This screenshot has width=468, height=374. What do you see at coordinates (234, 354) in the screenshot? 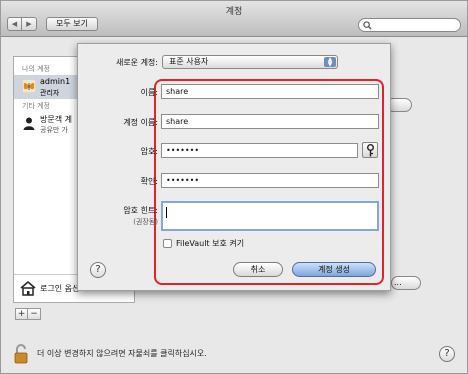
I see `lock-bar: 더 이상 변경하지 않으려면 자물쇠를 클릭하십시오. ?` at bounding box center [234, 354].